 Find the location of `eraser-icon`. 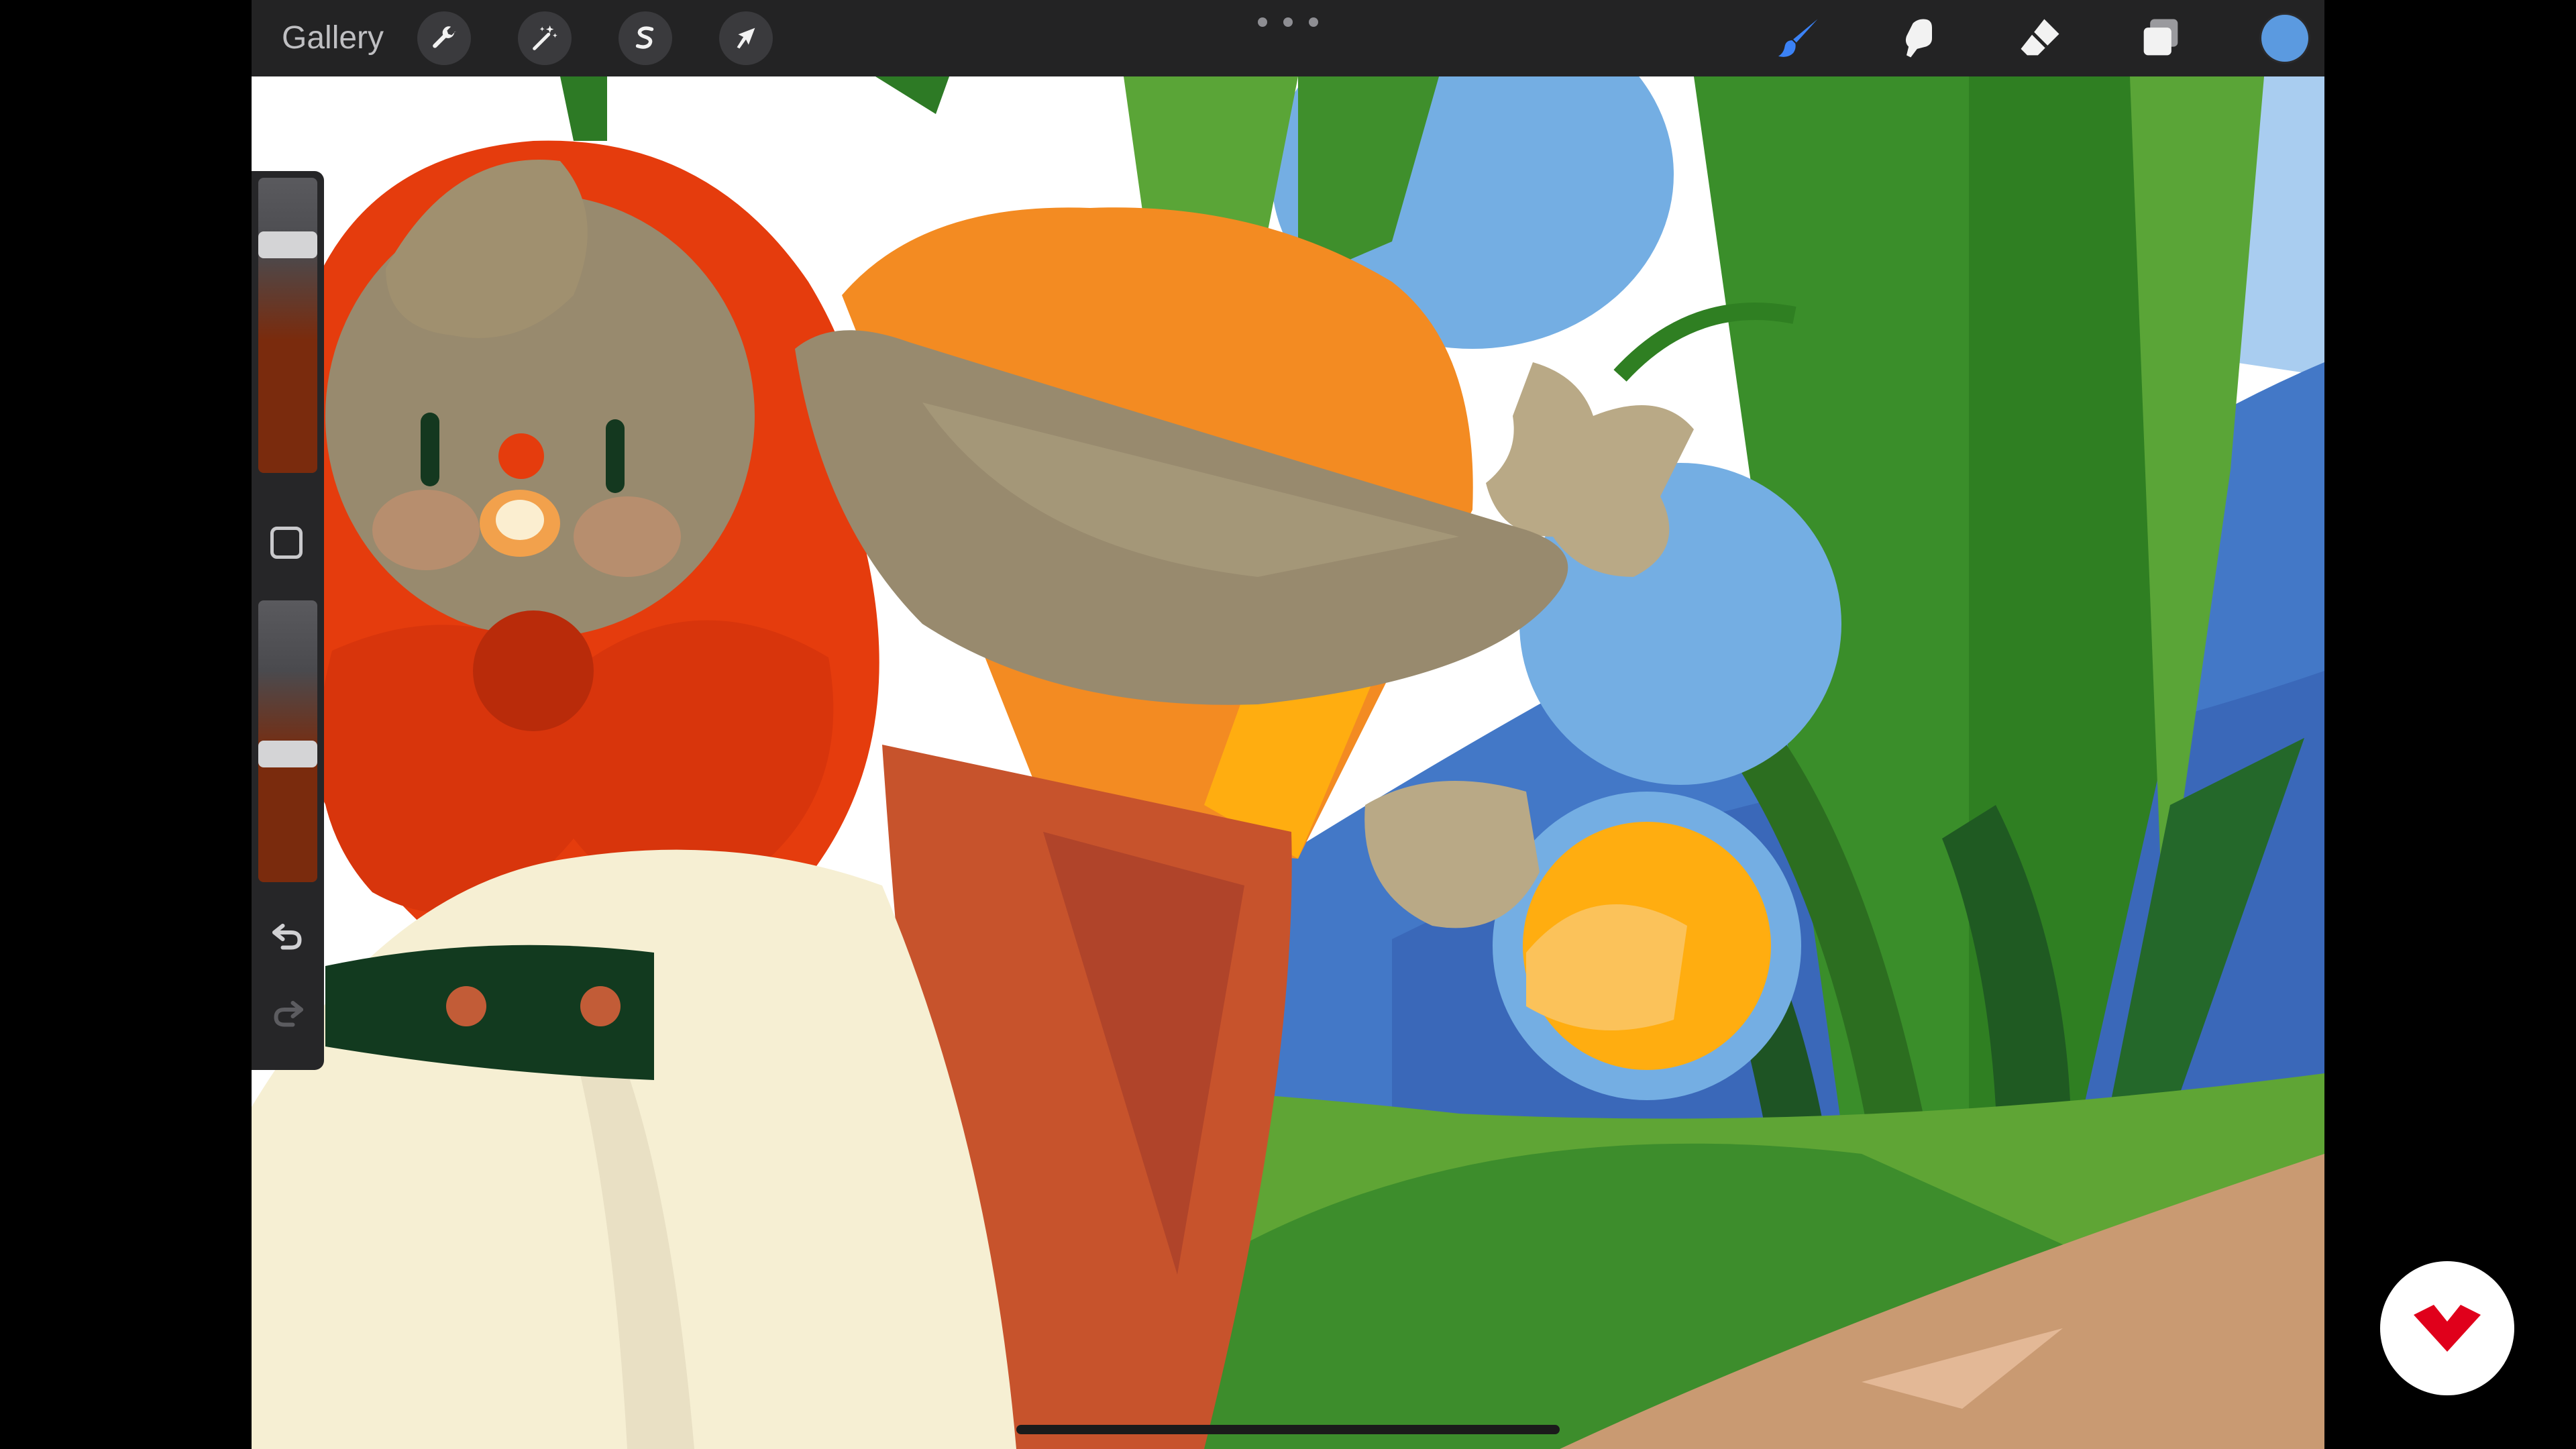

eraser-icon is located at coordinates (2040, 37).